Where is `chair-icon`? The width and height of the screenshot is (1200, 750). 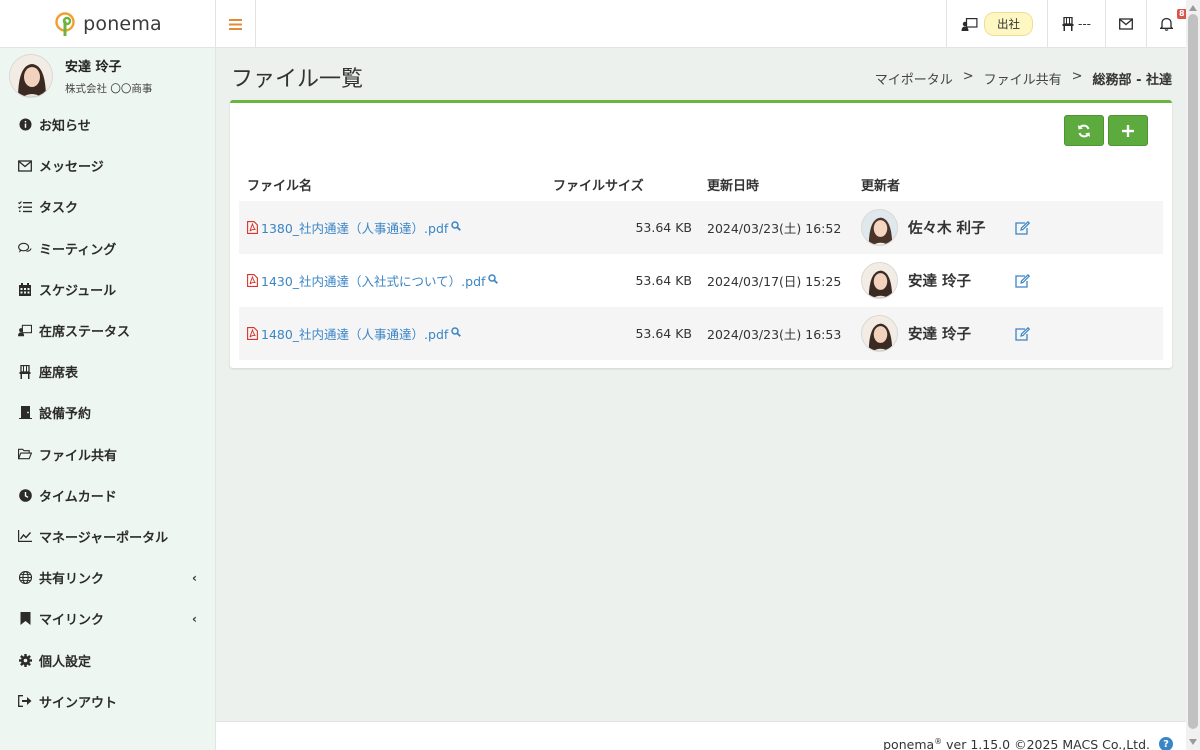 chair-icon is located at coordinates (1068, 24).